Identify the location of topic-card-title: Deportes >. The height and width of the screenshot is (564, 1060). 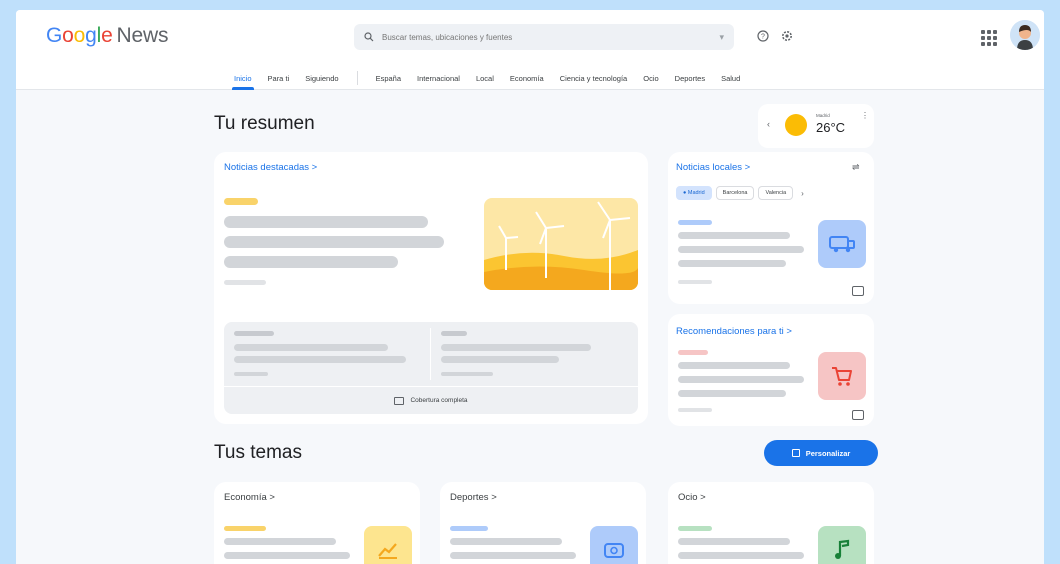
(473, 497).